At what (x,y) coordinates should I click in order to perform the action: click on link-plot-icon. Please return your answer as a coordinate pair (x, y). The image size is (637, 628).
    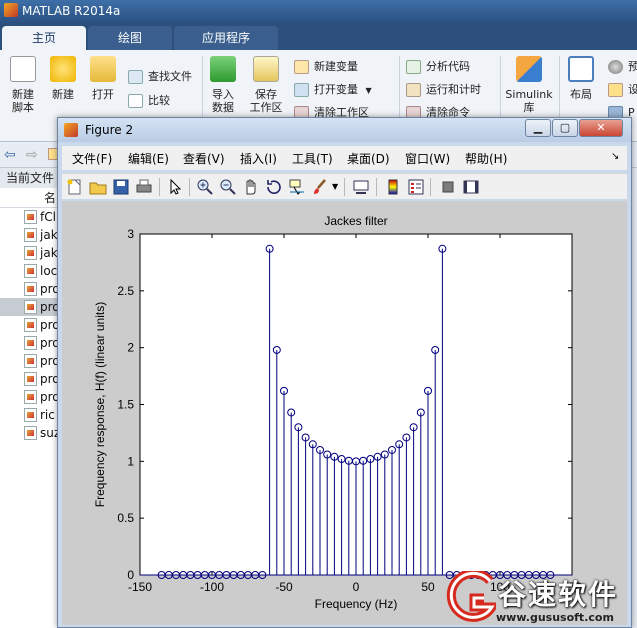
    Looking at the image, I should click on (361, 187).